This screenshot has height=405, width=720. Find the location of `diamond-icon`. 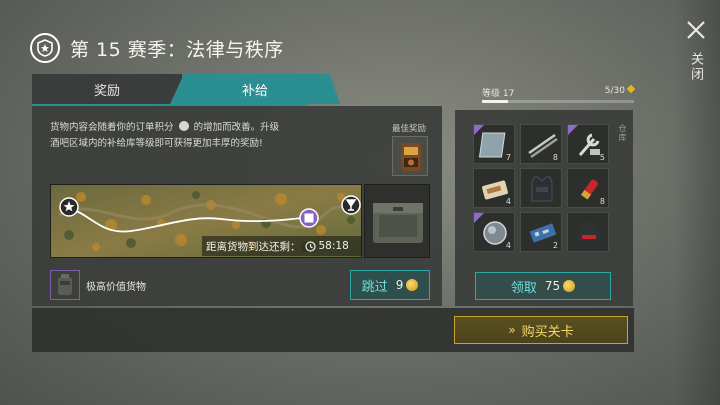

diamond-icon is located at coordinates (631, 89).